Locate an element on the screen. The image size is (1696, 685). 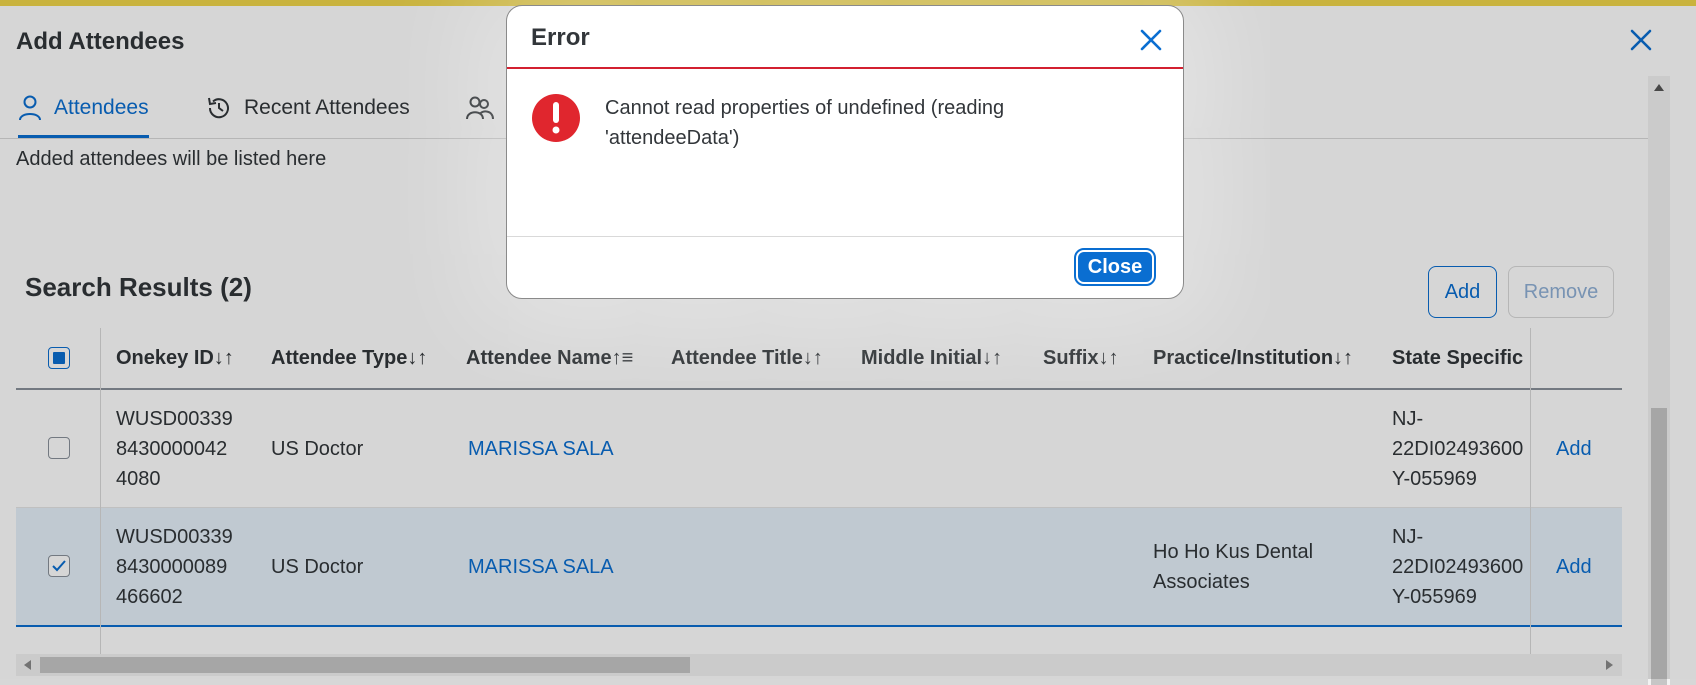
close-button: Close is located at coordinates (1115, 267).